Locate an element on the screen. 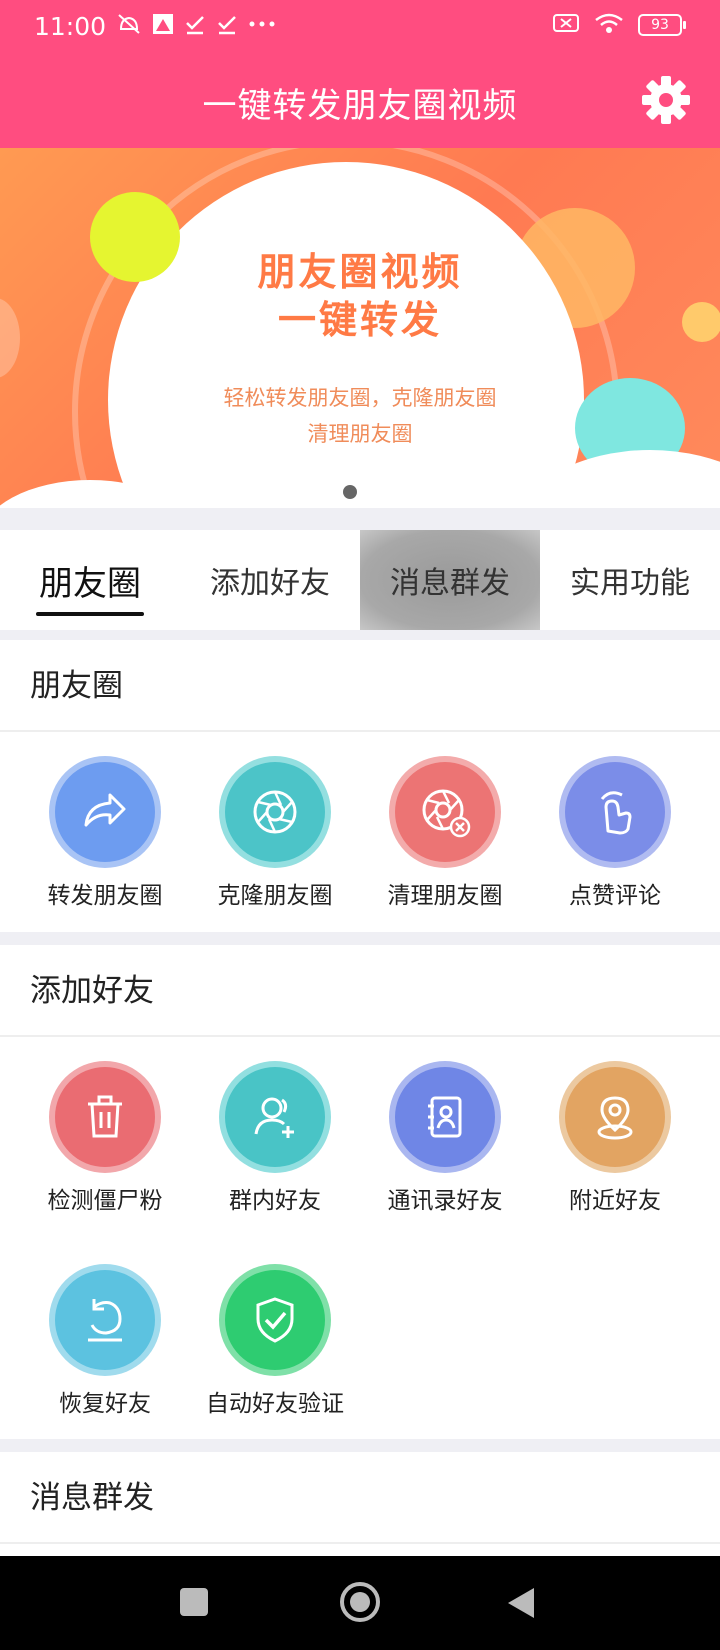  auto-friend-verify-button: 自动好友验证 is located at coordinates (275, 1344).